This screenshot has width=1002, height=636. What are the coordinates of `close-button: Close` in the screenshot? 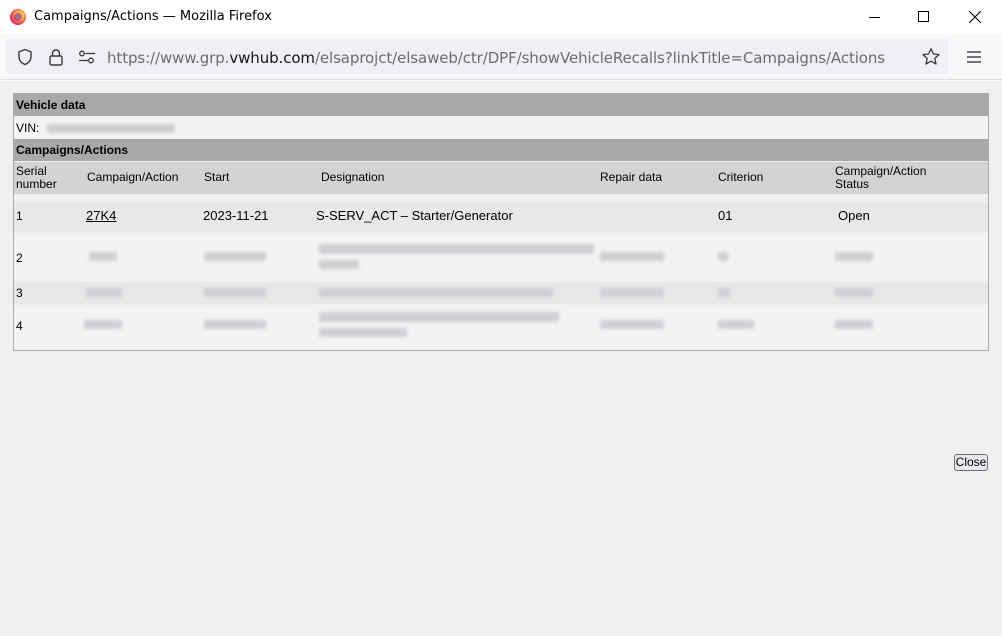 It's located at (971, 462).